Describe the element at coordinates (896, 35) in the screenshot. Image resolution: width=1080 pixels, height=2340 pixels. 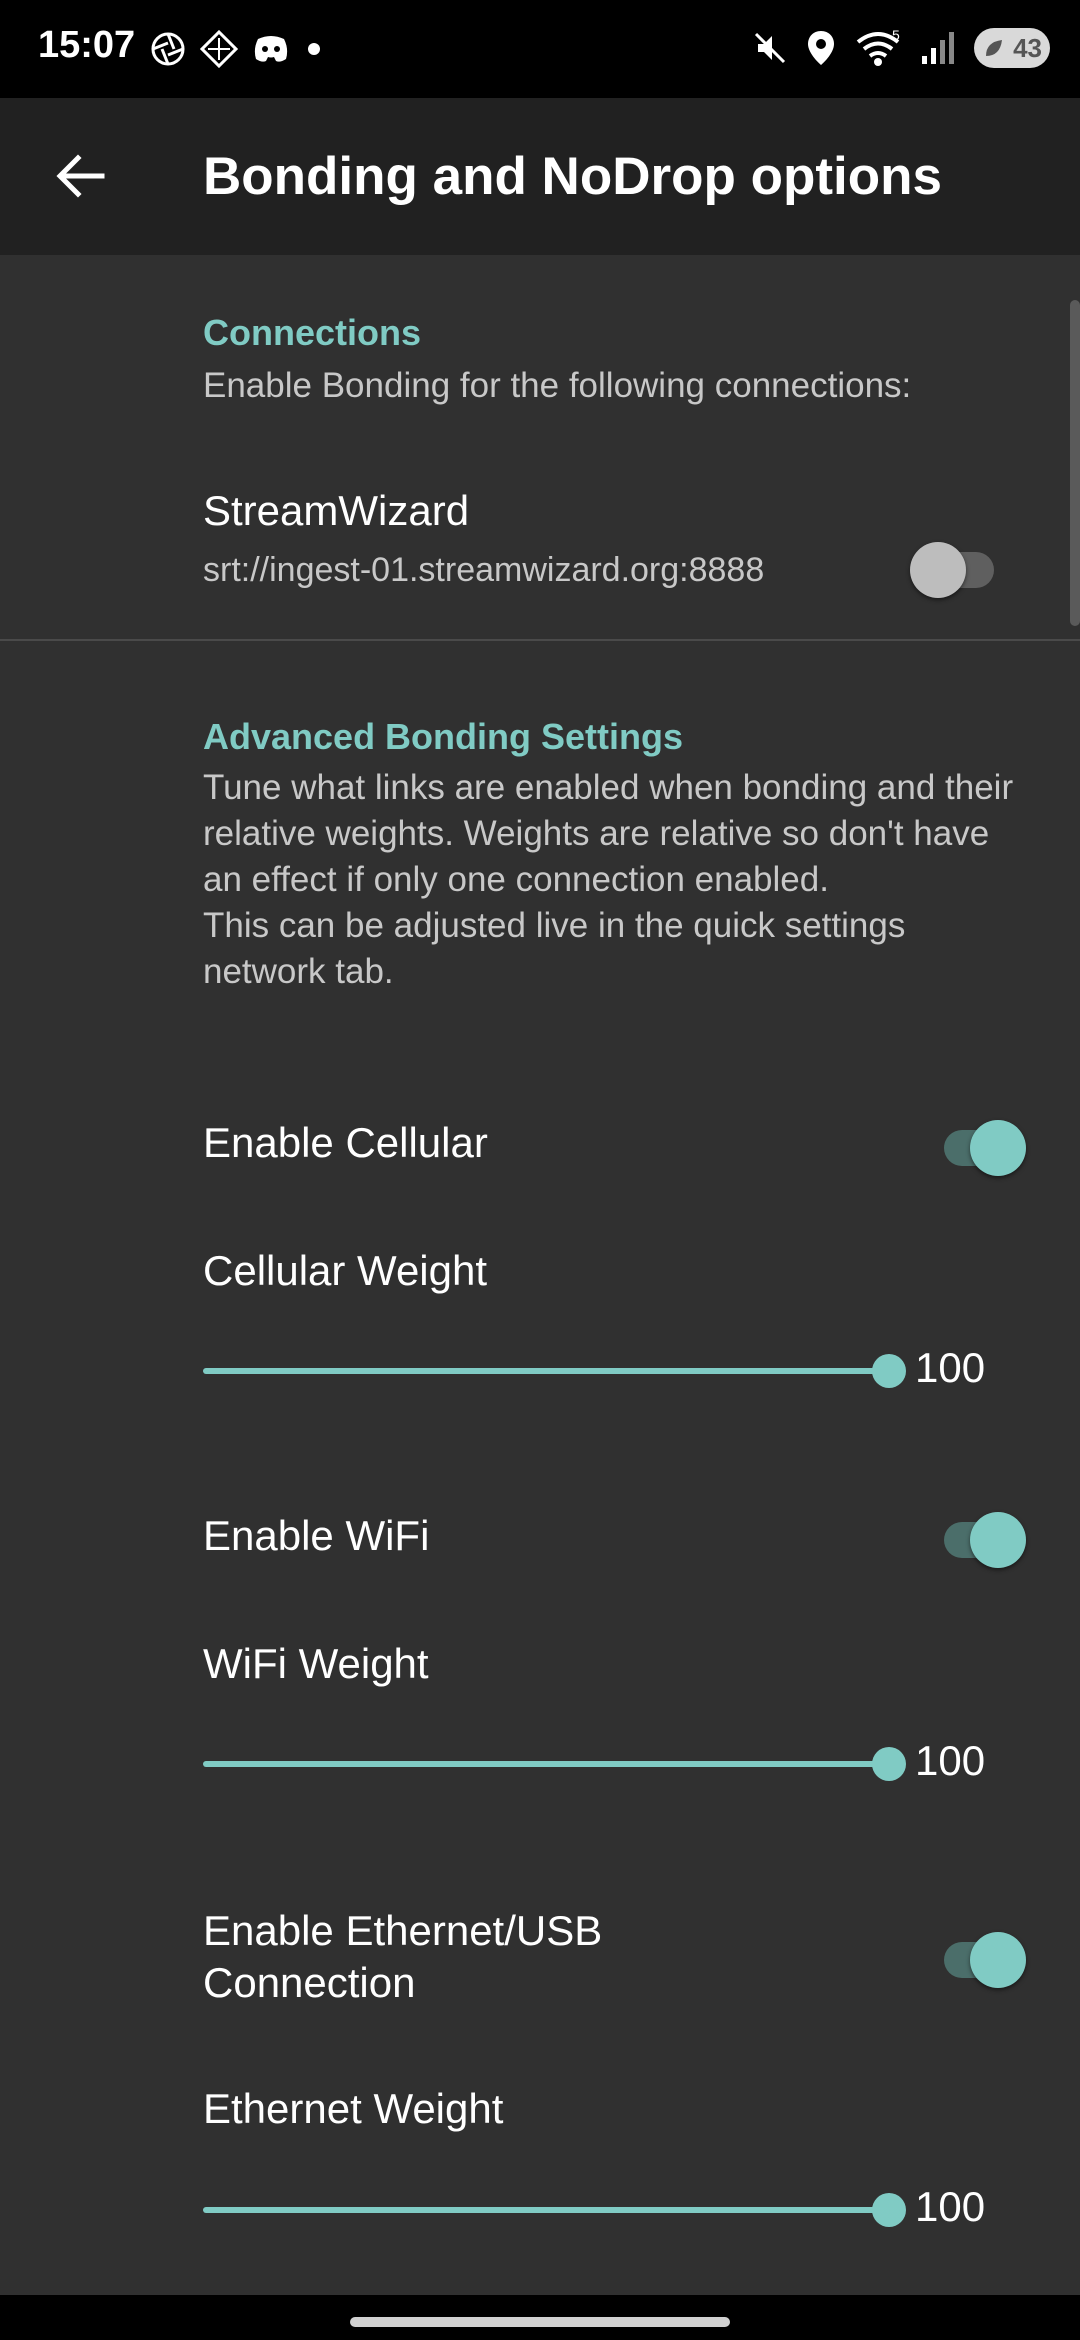
I see `wifi-label: 5` at that location.